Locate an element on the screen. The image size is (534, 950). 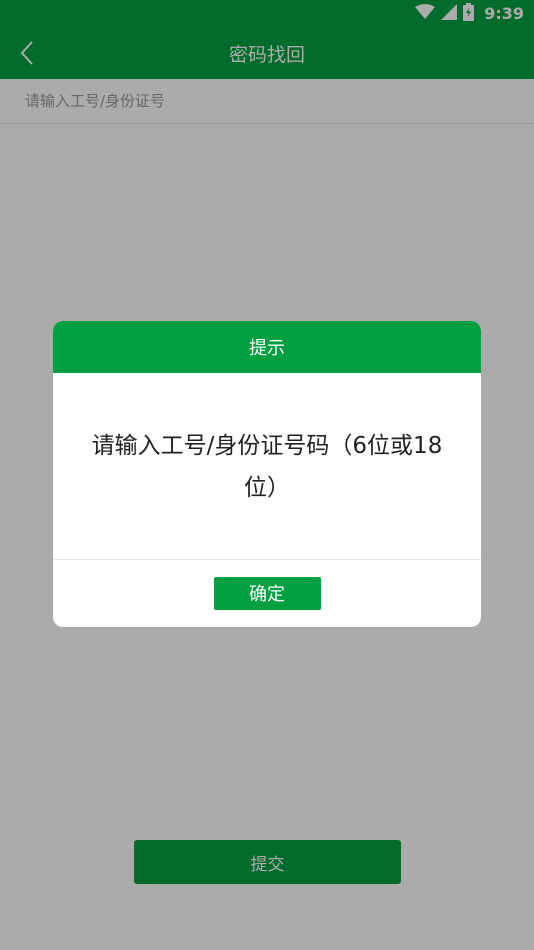
dialog-header: 提示 is located at coordinates (267, 347).